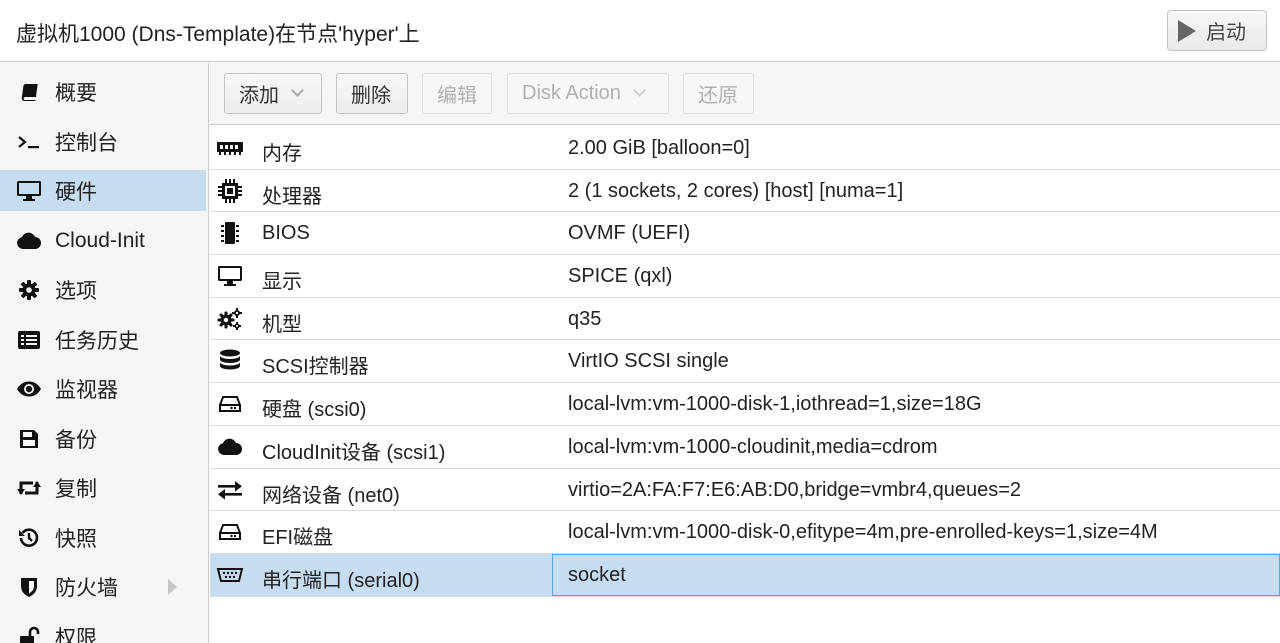 The height and width of the screenshot is (643, 1280). I want to click on sidebar-item-options: 选项, so click(103, 289).